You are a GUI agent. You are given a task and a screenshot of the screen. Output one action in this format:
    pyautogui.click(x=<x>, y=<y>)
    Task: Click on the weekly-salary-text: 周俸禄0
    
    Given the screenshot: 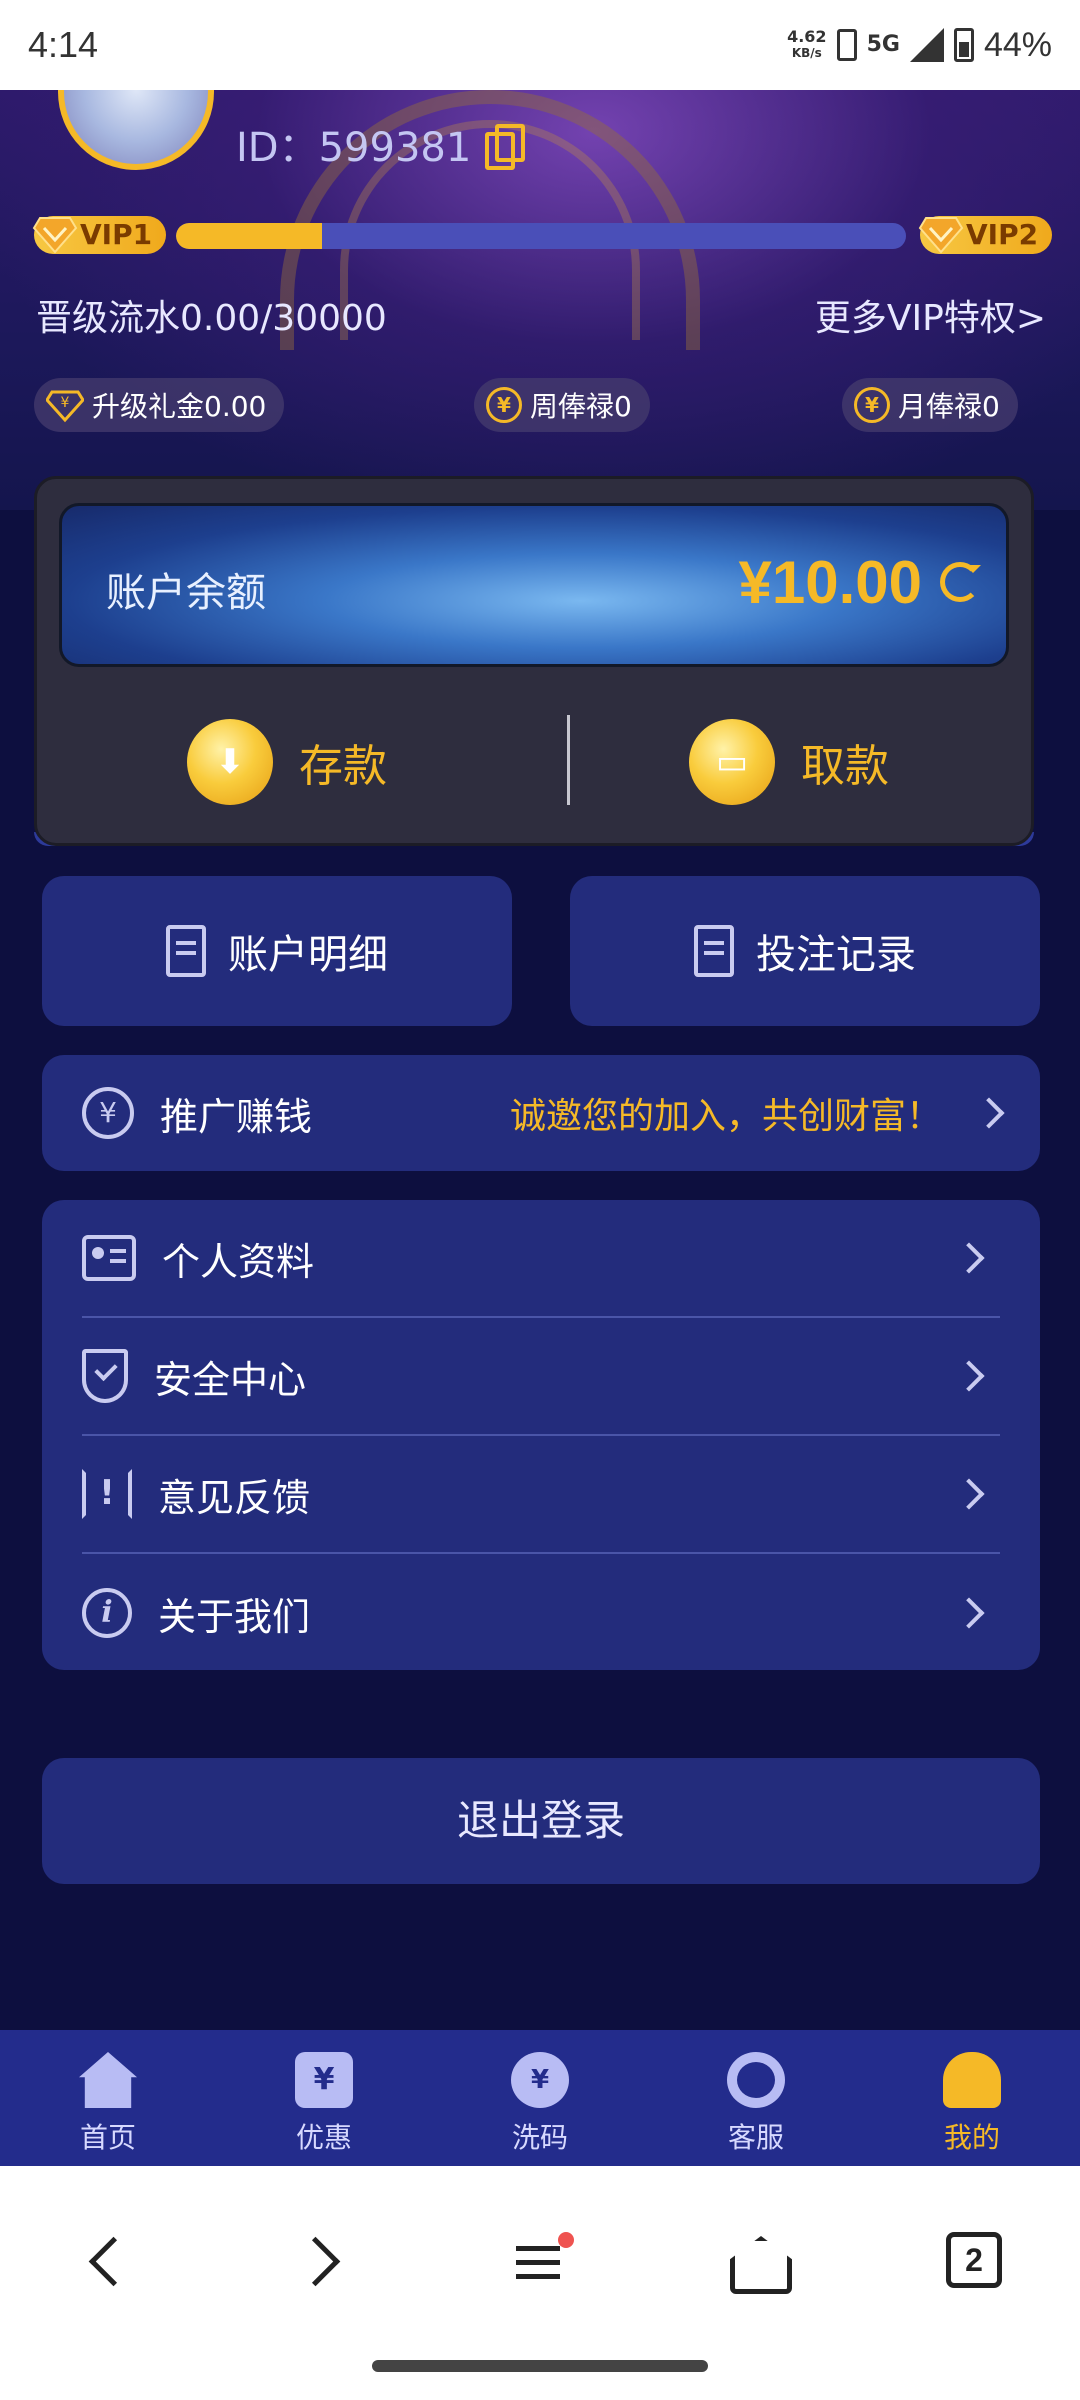 What is the action you would take?
    pyautogui.click(x=581, y=406)
    